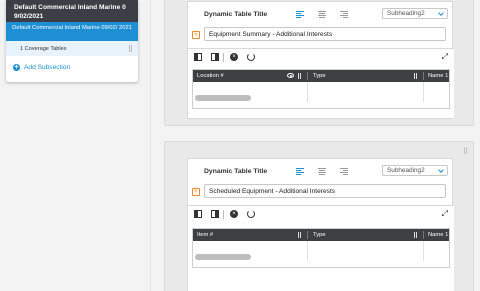 The image size is (480, 291). What do you see at coordinates (29, 16) in the screenshot?
I see `nav-title-line2: 9/02/2021` at bounding box center [29, 16].